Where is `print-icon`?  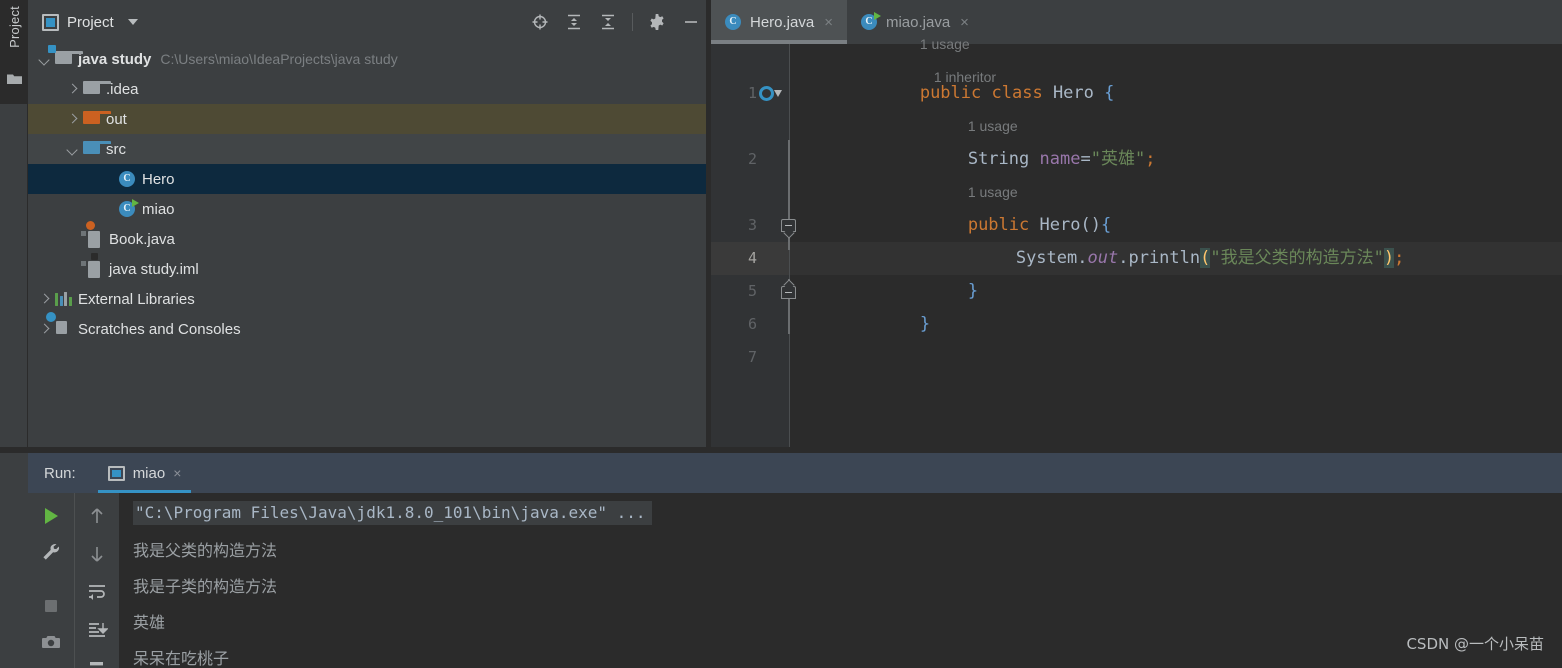
print-icon is located at coordinates (97, 662).